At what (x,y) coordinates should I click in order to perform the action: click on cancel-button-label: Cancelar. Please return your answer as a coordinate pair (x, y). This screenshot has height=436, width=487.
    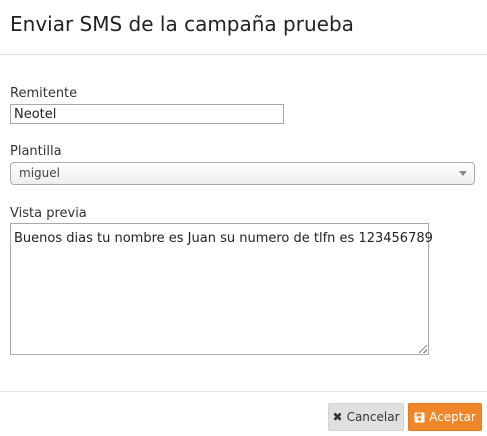
    Looking at the image, I should click on (373, 417).